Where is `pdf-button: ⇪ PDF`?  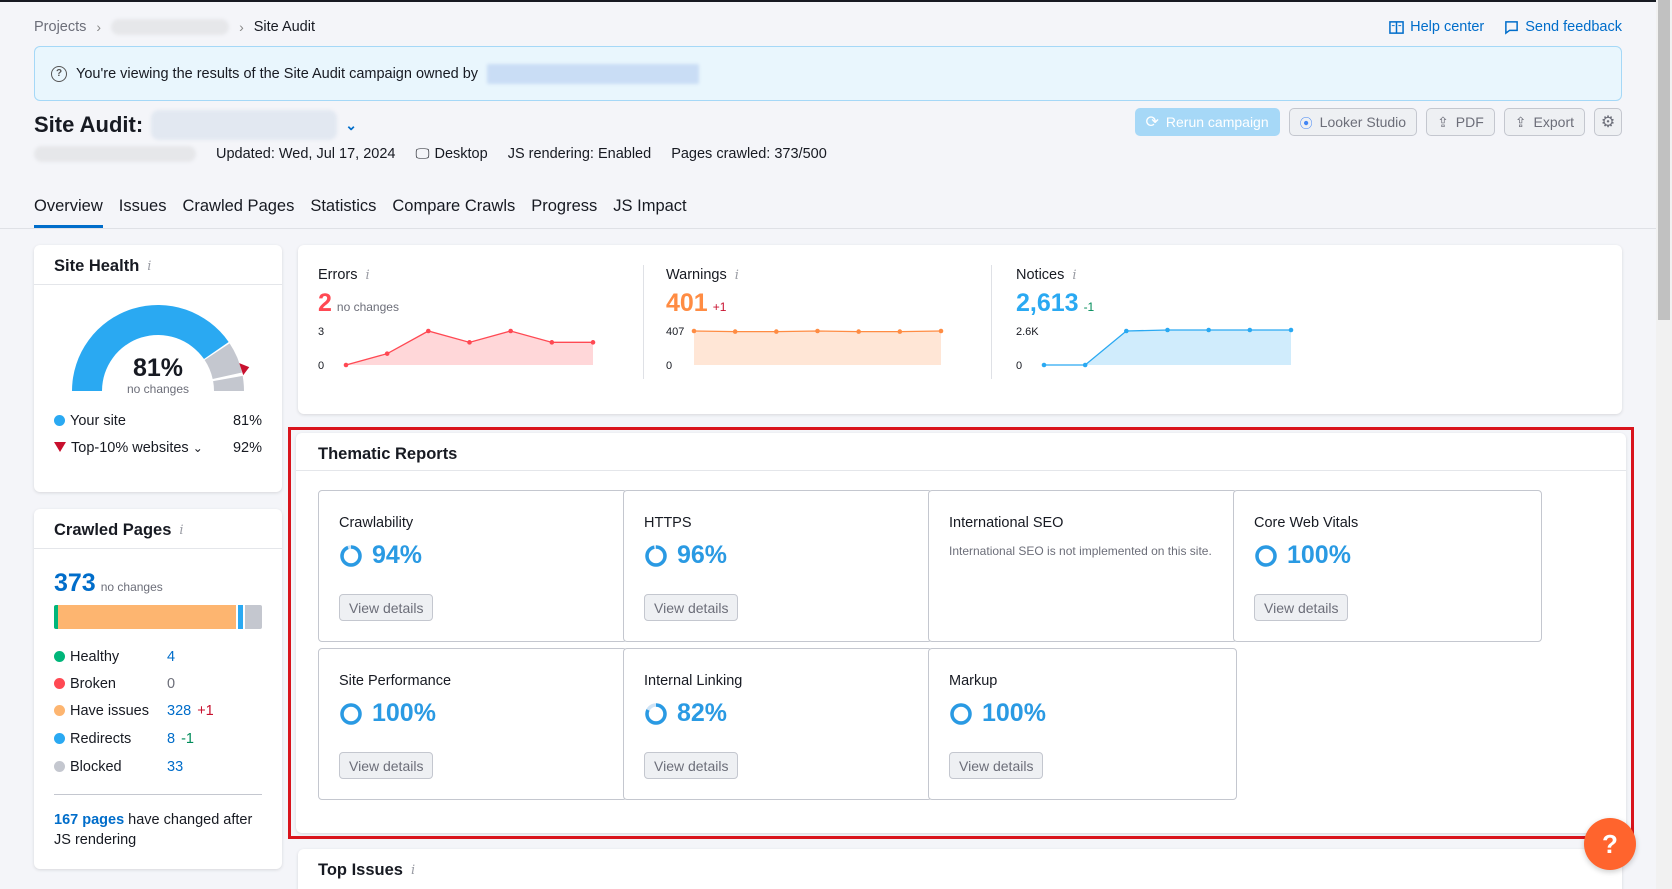 pdf-button: ⇪ PDF is located at coordinates (1460, 122).